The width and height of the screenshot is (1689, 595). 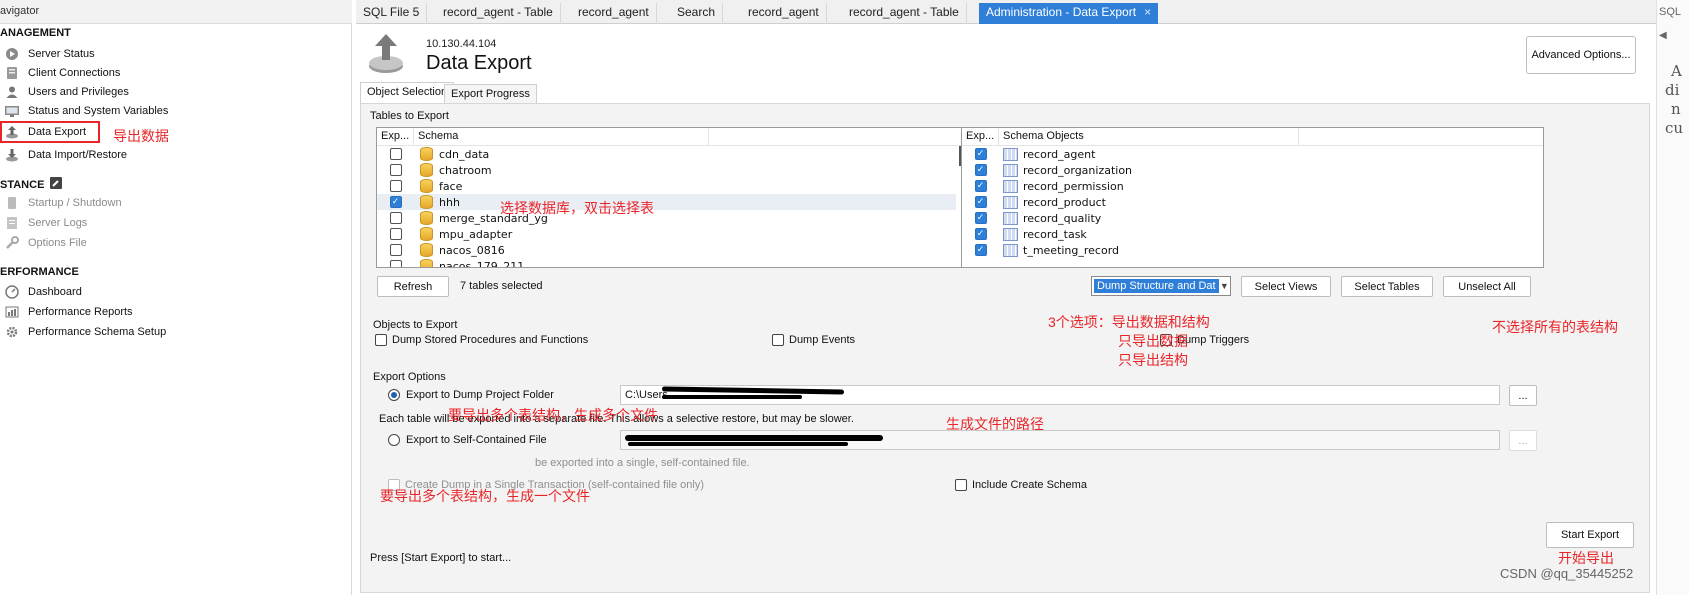 I want to click on nav-startup-shutdown: Startup / Shutdown, so click(x=61, y=202).